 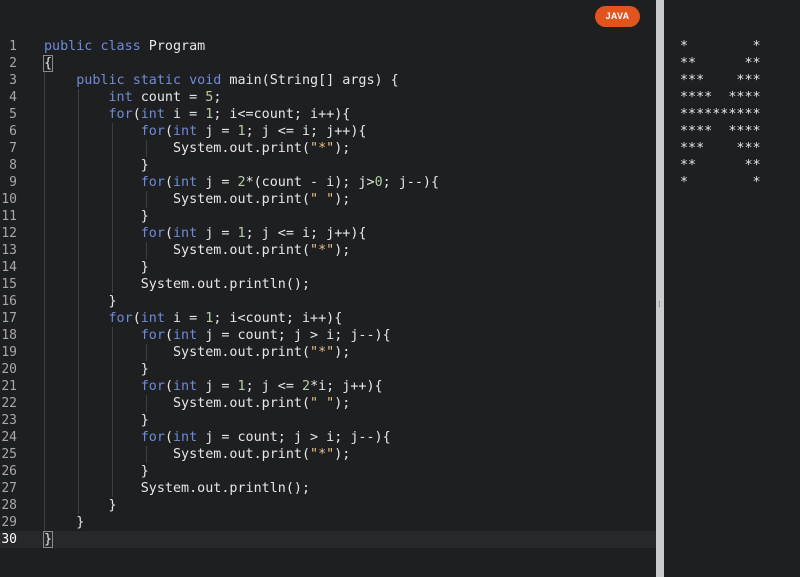 I want to click on code-text: int count = 5;, so click(x=165, y=97).